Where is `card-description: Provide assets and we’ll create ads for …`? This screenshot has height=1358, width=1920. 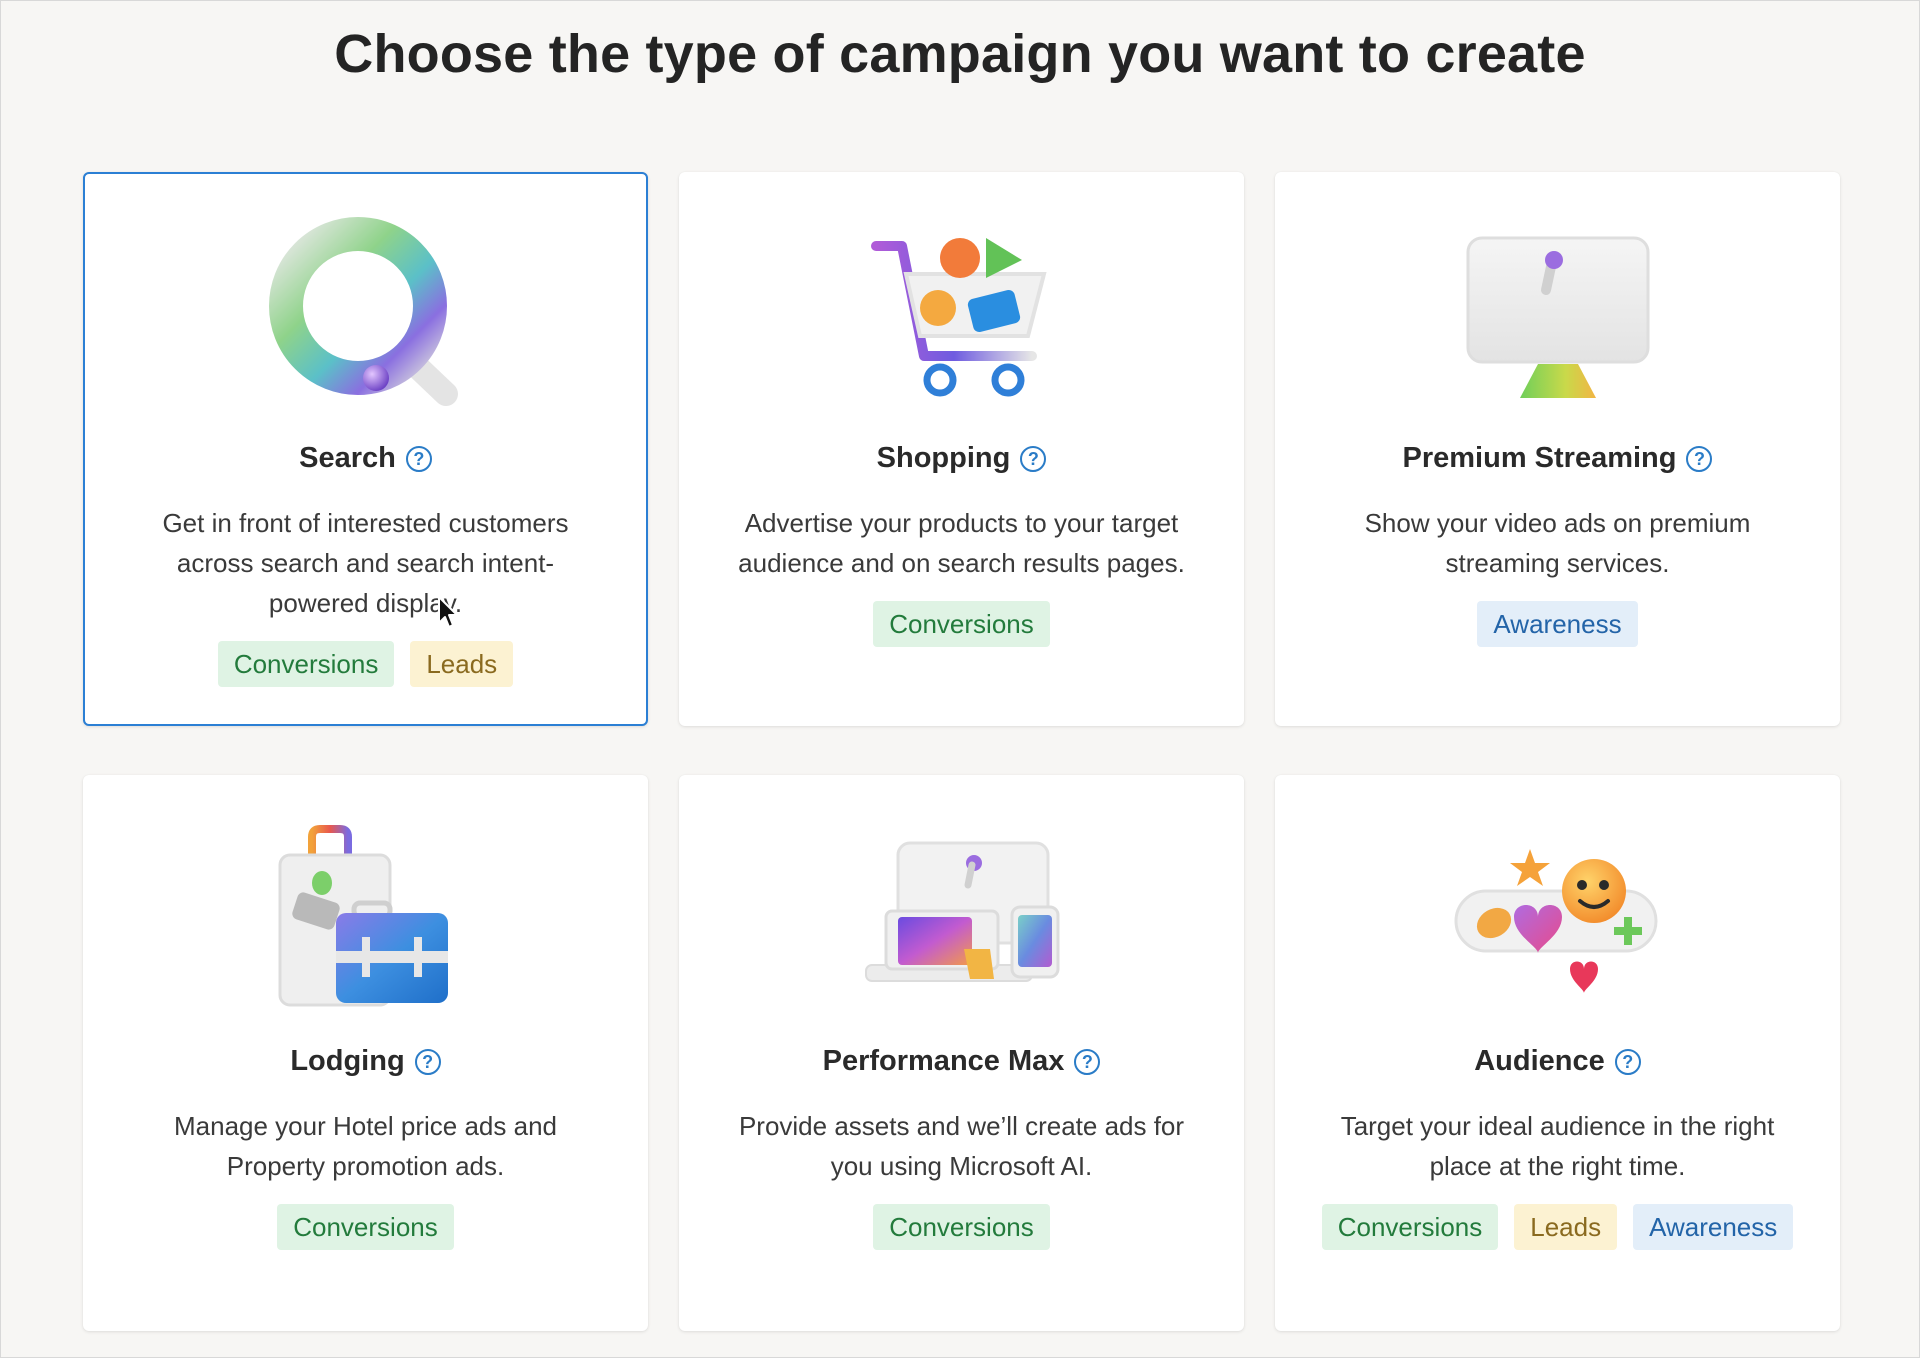
card-description: Provide assets and we’ll create ads for … is located at coordinates (961, 1146).